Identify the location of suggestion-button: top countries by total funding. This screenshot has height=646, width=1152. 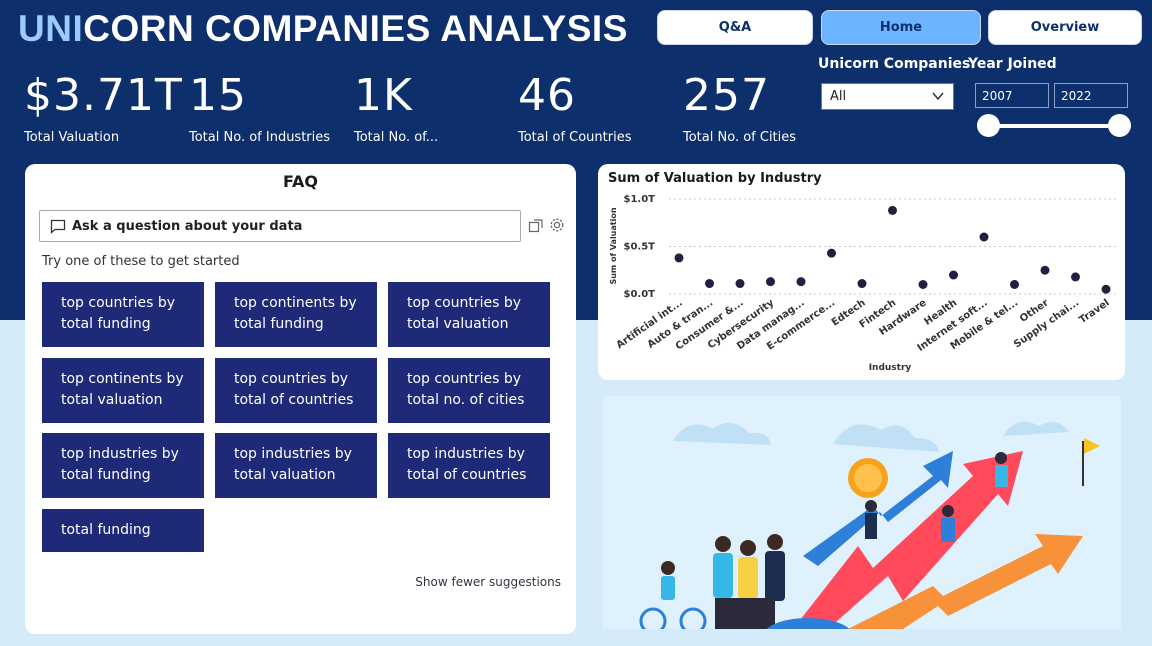
(123, 314).